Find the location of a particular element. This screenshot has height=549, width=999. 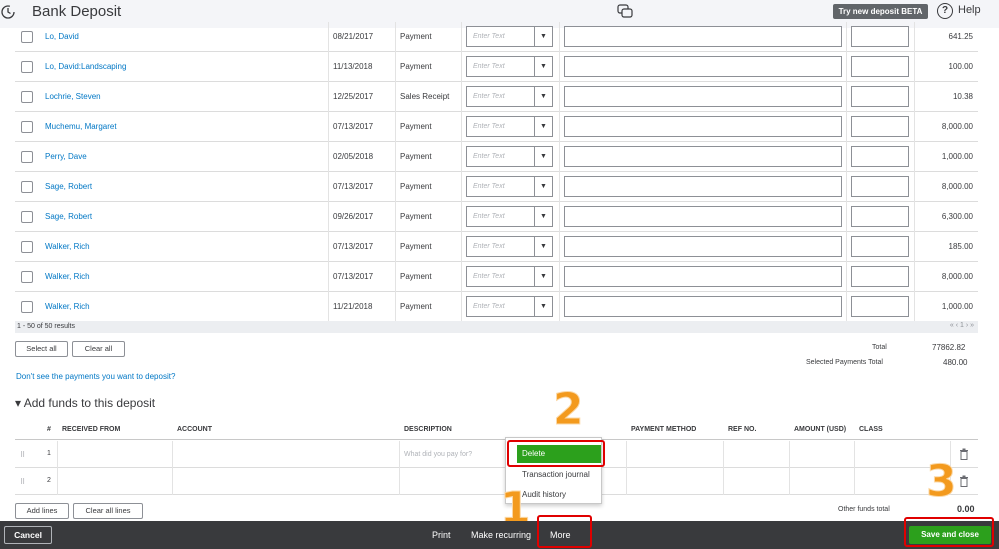

clear-all-button: Clear all is located at coordinates (98, 349).